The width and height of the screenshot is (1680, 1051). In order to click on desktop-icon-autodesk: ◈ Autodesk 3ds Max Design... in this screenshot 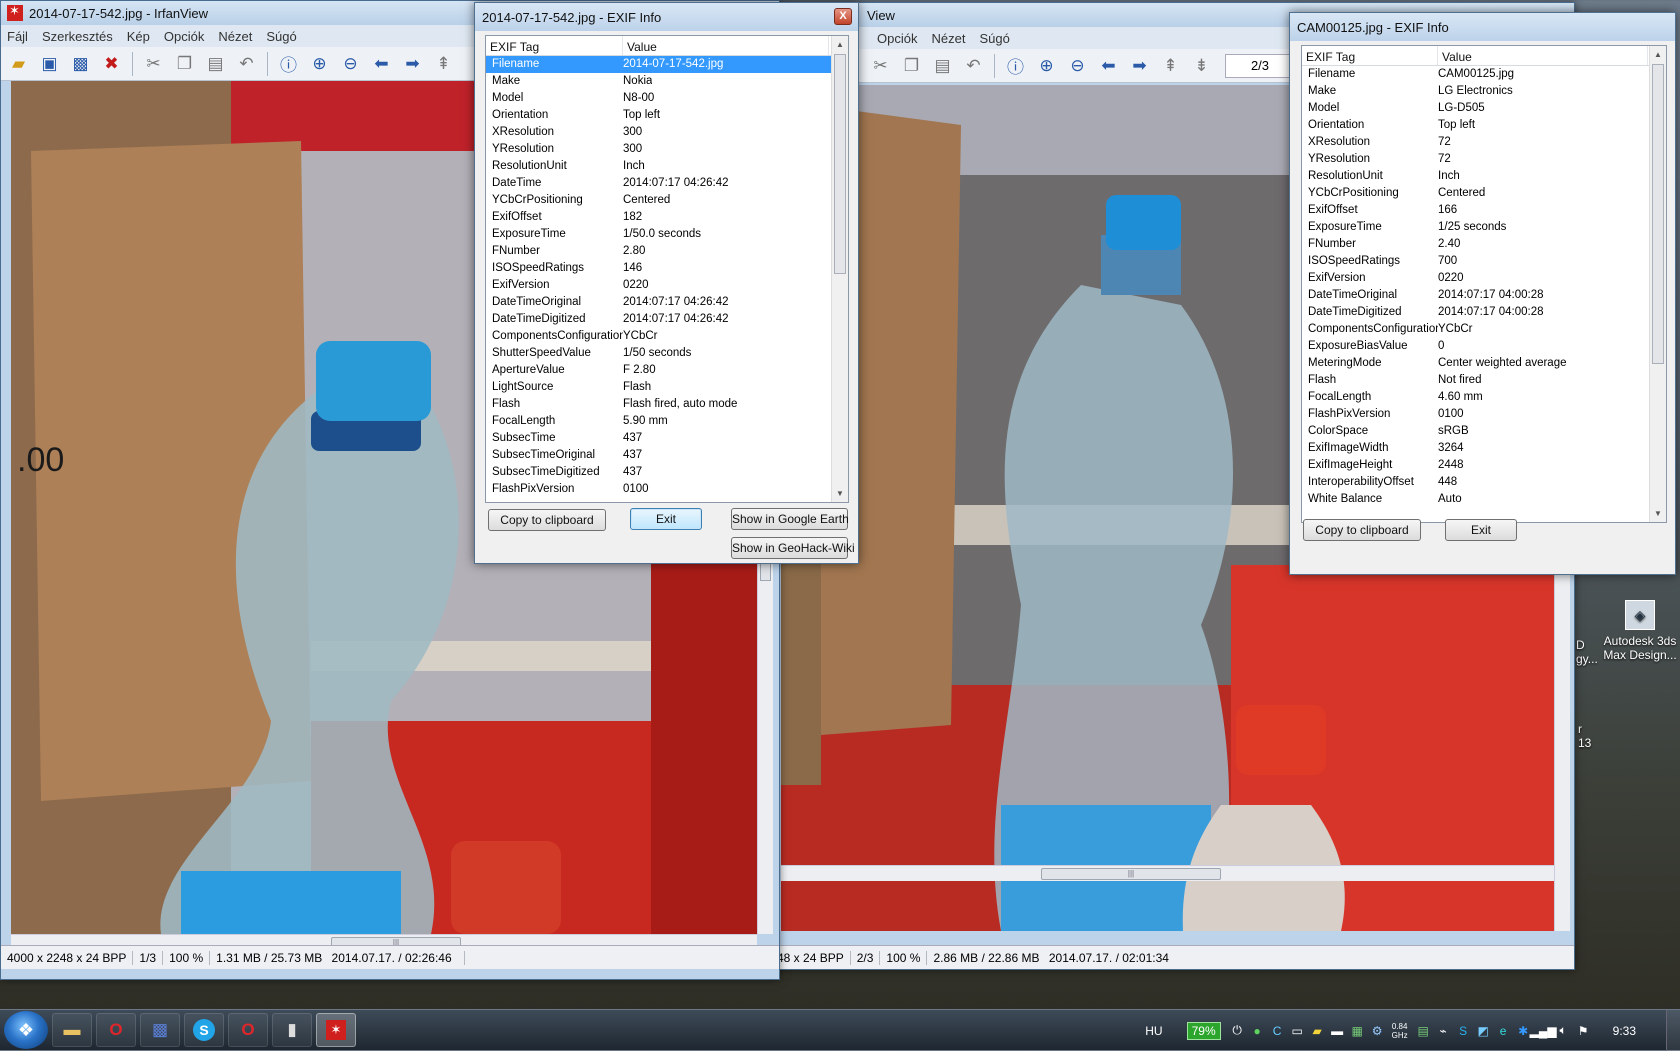, I will do `click(1640, 631)`.